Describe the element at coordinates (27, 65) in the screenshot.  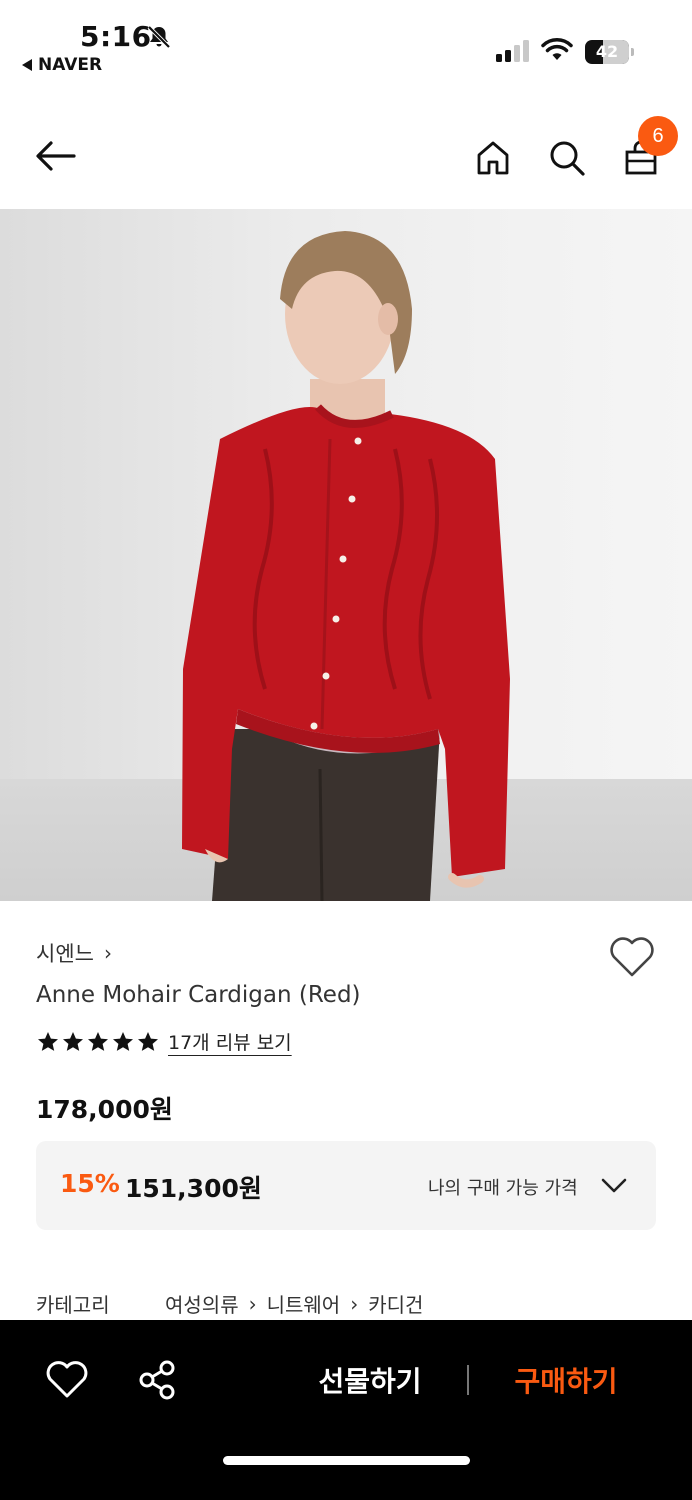
I see `back-triangle-icon` at that location.